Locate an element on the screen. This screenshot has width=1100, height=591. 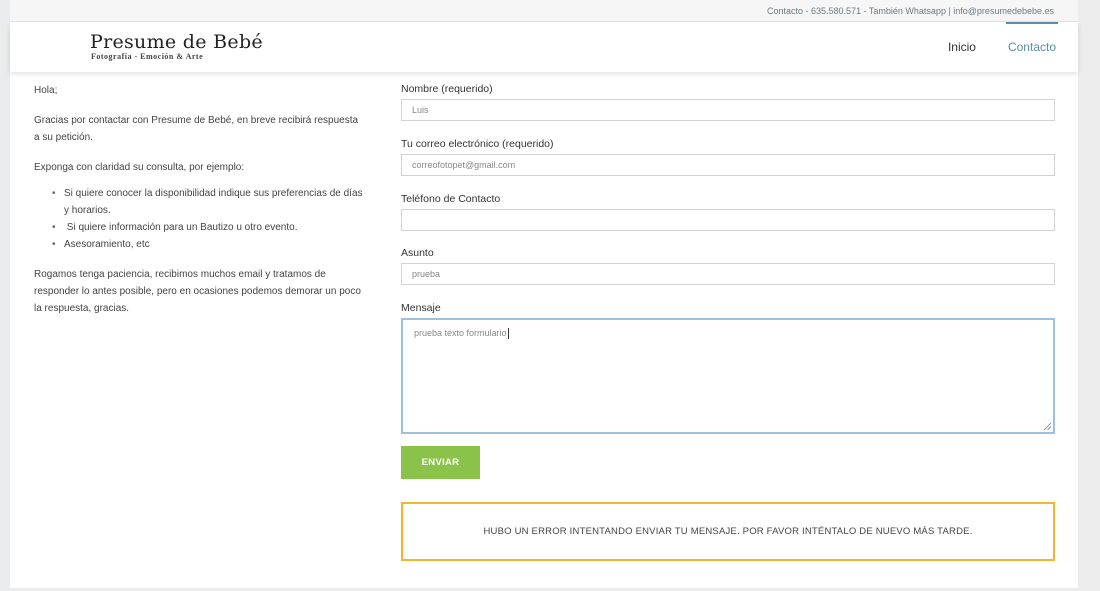
email-input is located at coordinates (728, 165).